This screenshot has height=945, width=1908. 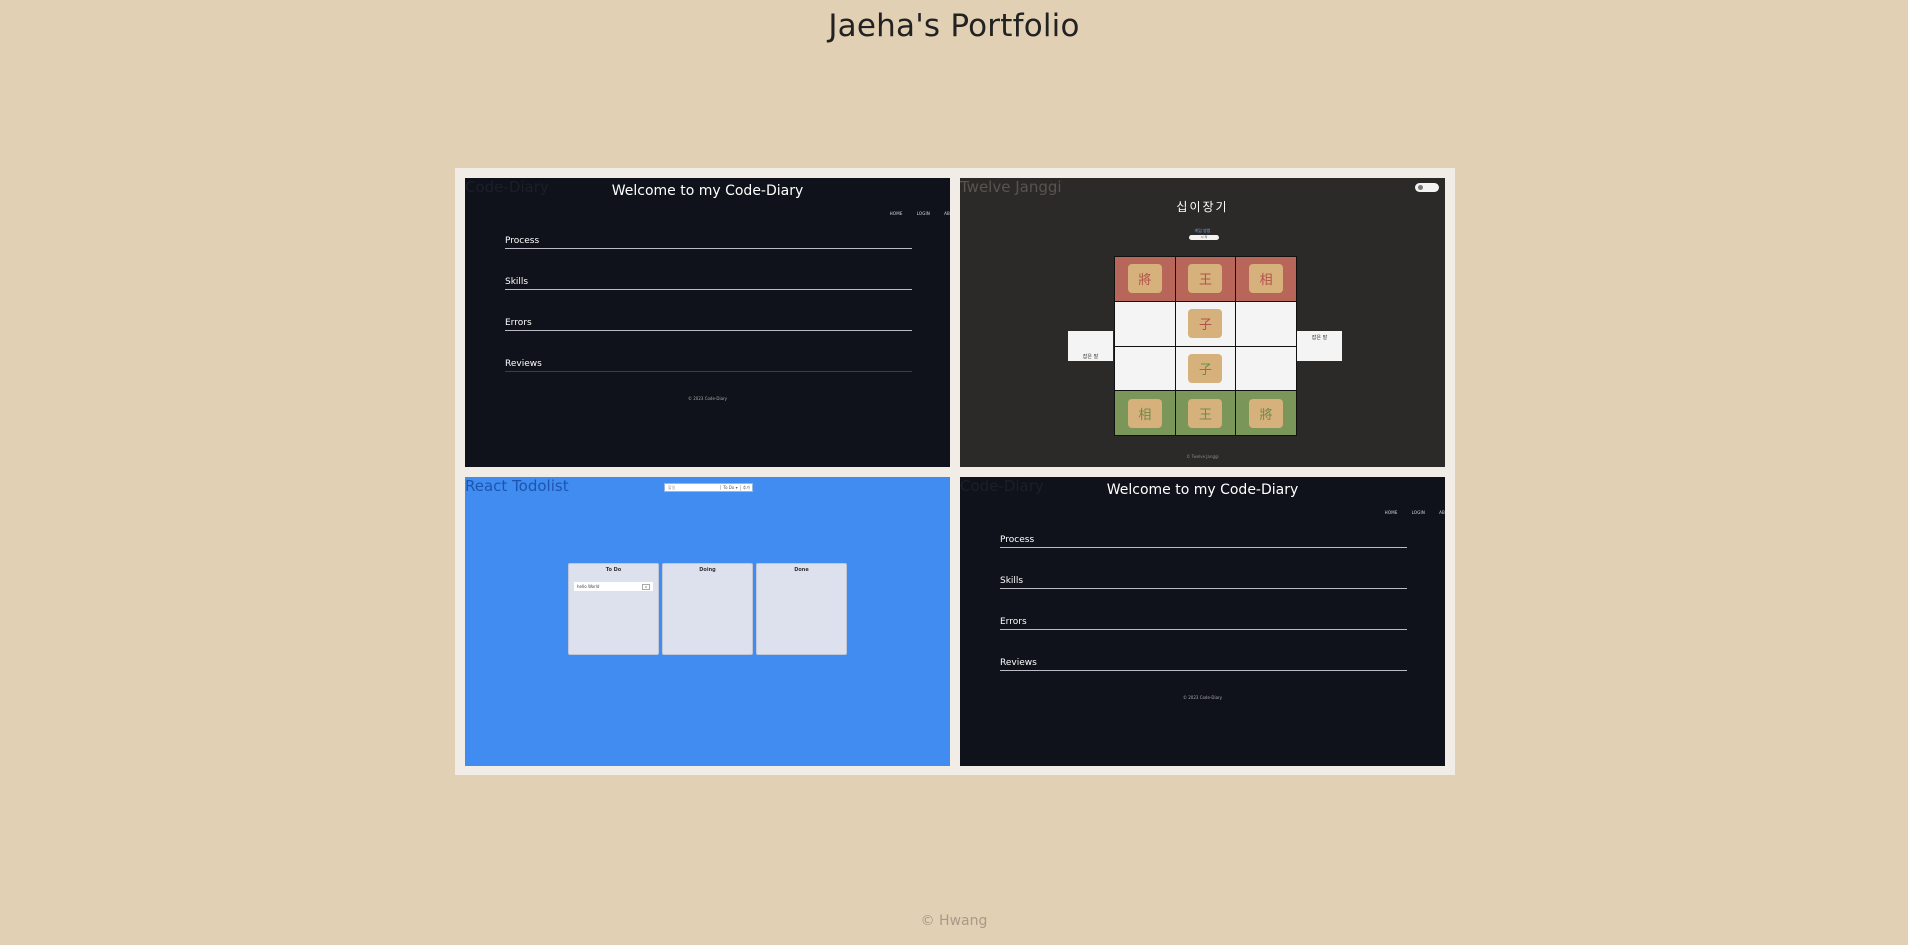 What do you see at coordinates (801, 570) in the screenshot?
I see `column-title: Done` at bounding box center [801, 570].